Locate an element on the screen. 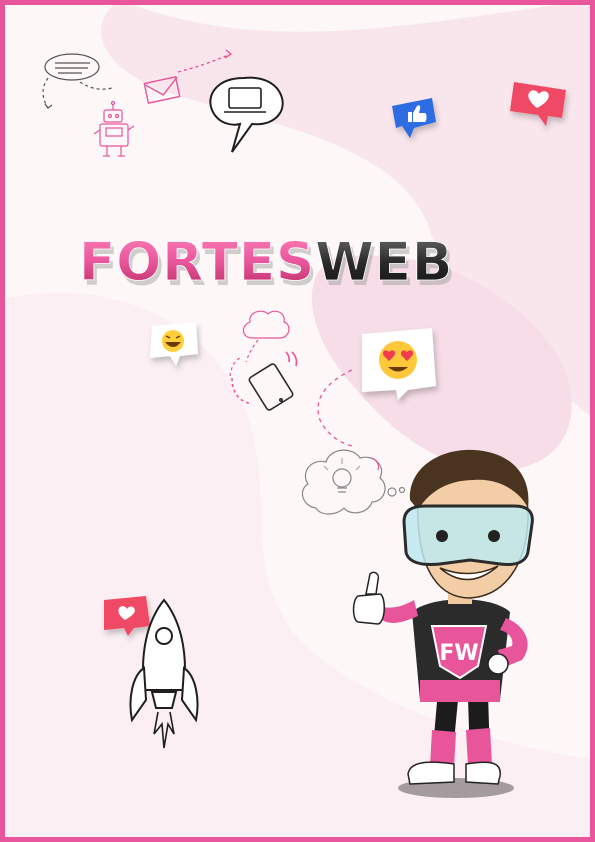 This screenshot has height=842, width=595. dashed-path is located at coordinates (335, 408).